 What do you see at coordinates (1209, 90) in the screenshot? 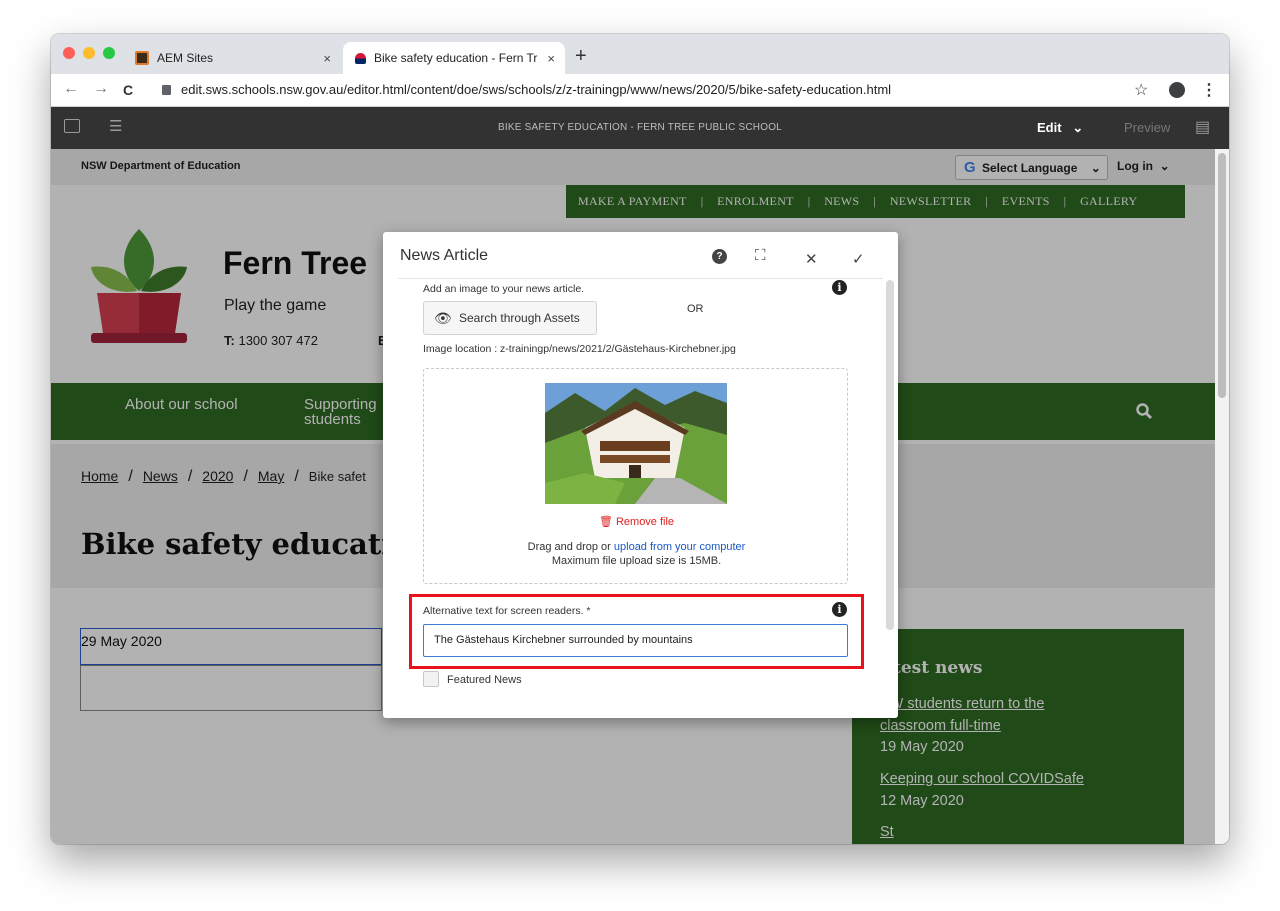
I see `browser-menu-icon: ⋮` at bounding box center [1209, 90].